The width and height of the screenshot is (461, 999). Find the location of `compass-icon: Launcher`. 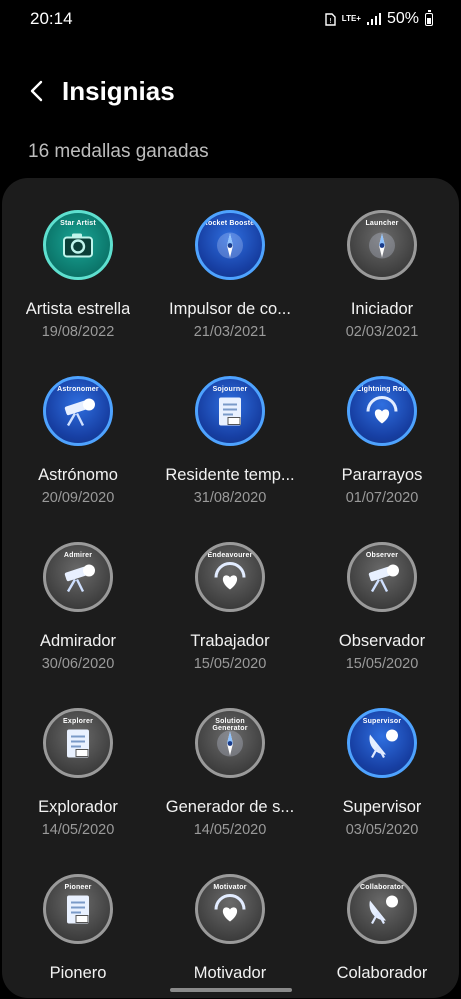

compass-icon: Launcher is located at coordinates (382, 245).